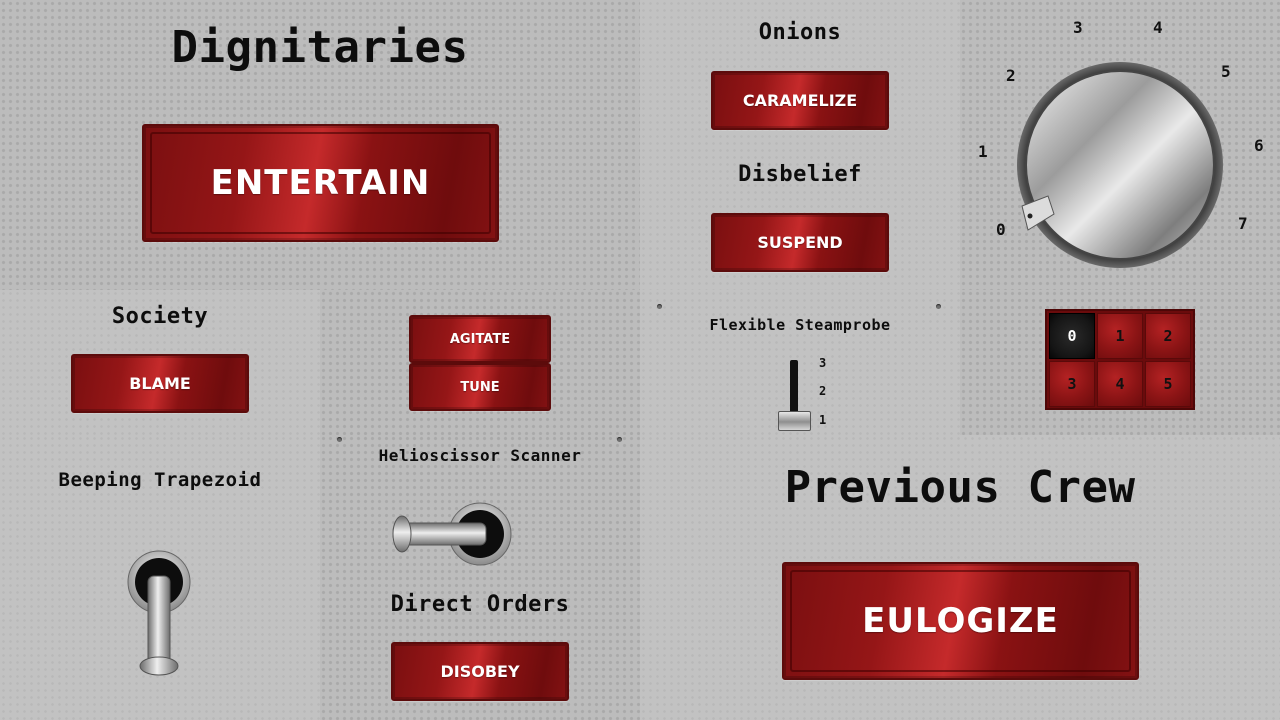 Image resolution: width=1280 pixels, height=720 pixels. I want to click on panel-trapezoid: Beeping Trapezoid, so click(160, 577).